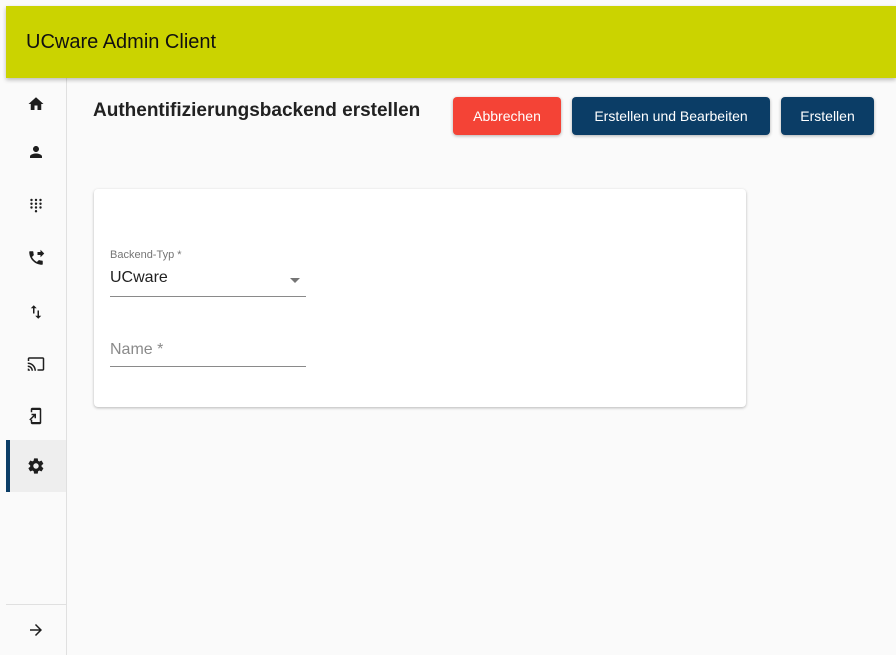  Describe the element at coordinates (257, 110) in the screenshot. I see `page-title: Authentifizierungsbackend erstellen` at that location.